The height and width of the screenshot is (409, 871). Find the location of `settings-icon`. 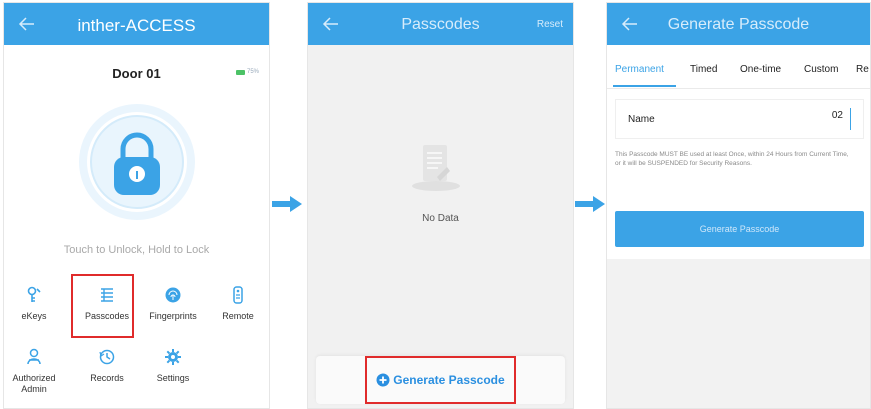

settings-icon is located at coordinates (173, 357).